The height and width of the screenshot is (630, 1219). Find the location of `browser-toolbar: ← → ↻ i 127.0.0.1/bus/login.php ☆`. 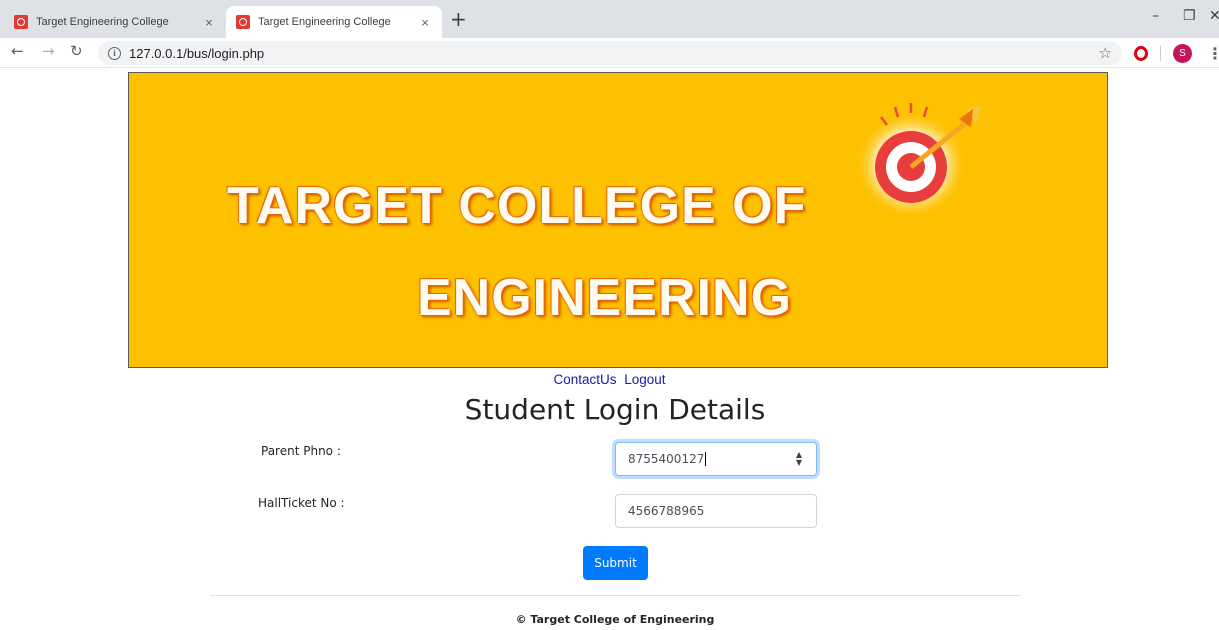

browser-toolbar: ← → ↻ i 127.0.0.1/bus/login.php ☆ is located at coordinates (609, 53).